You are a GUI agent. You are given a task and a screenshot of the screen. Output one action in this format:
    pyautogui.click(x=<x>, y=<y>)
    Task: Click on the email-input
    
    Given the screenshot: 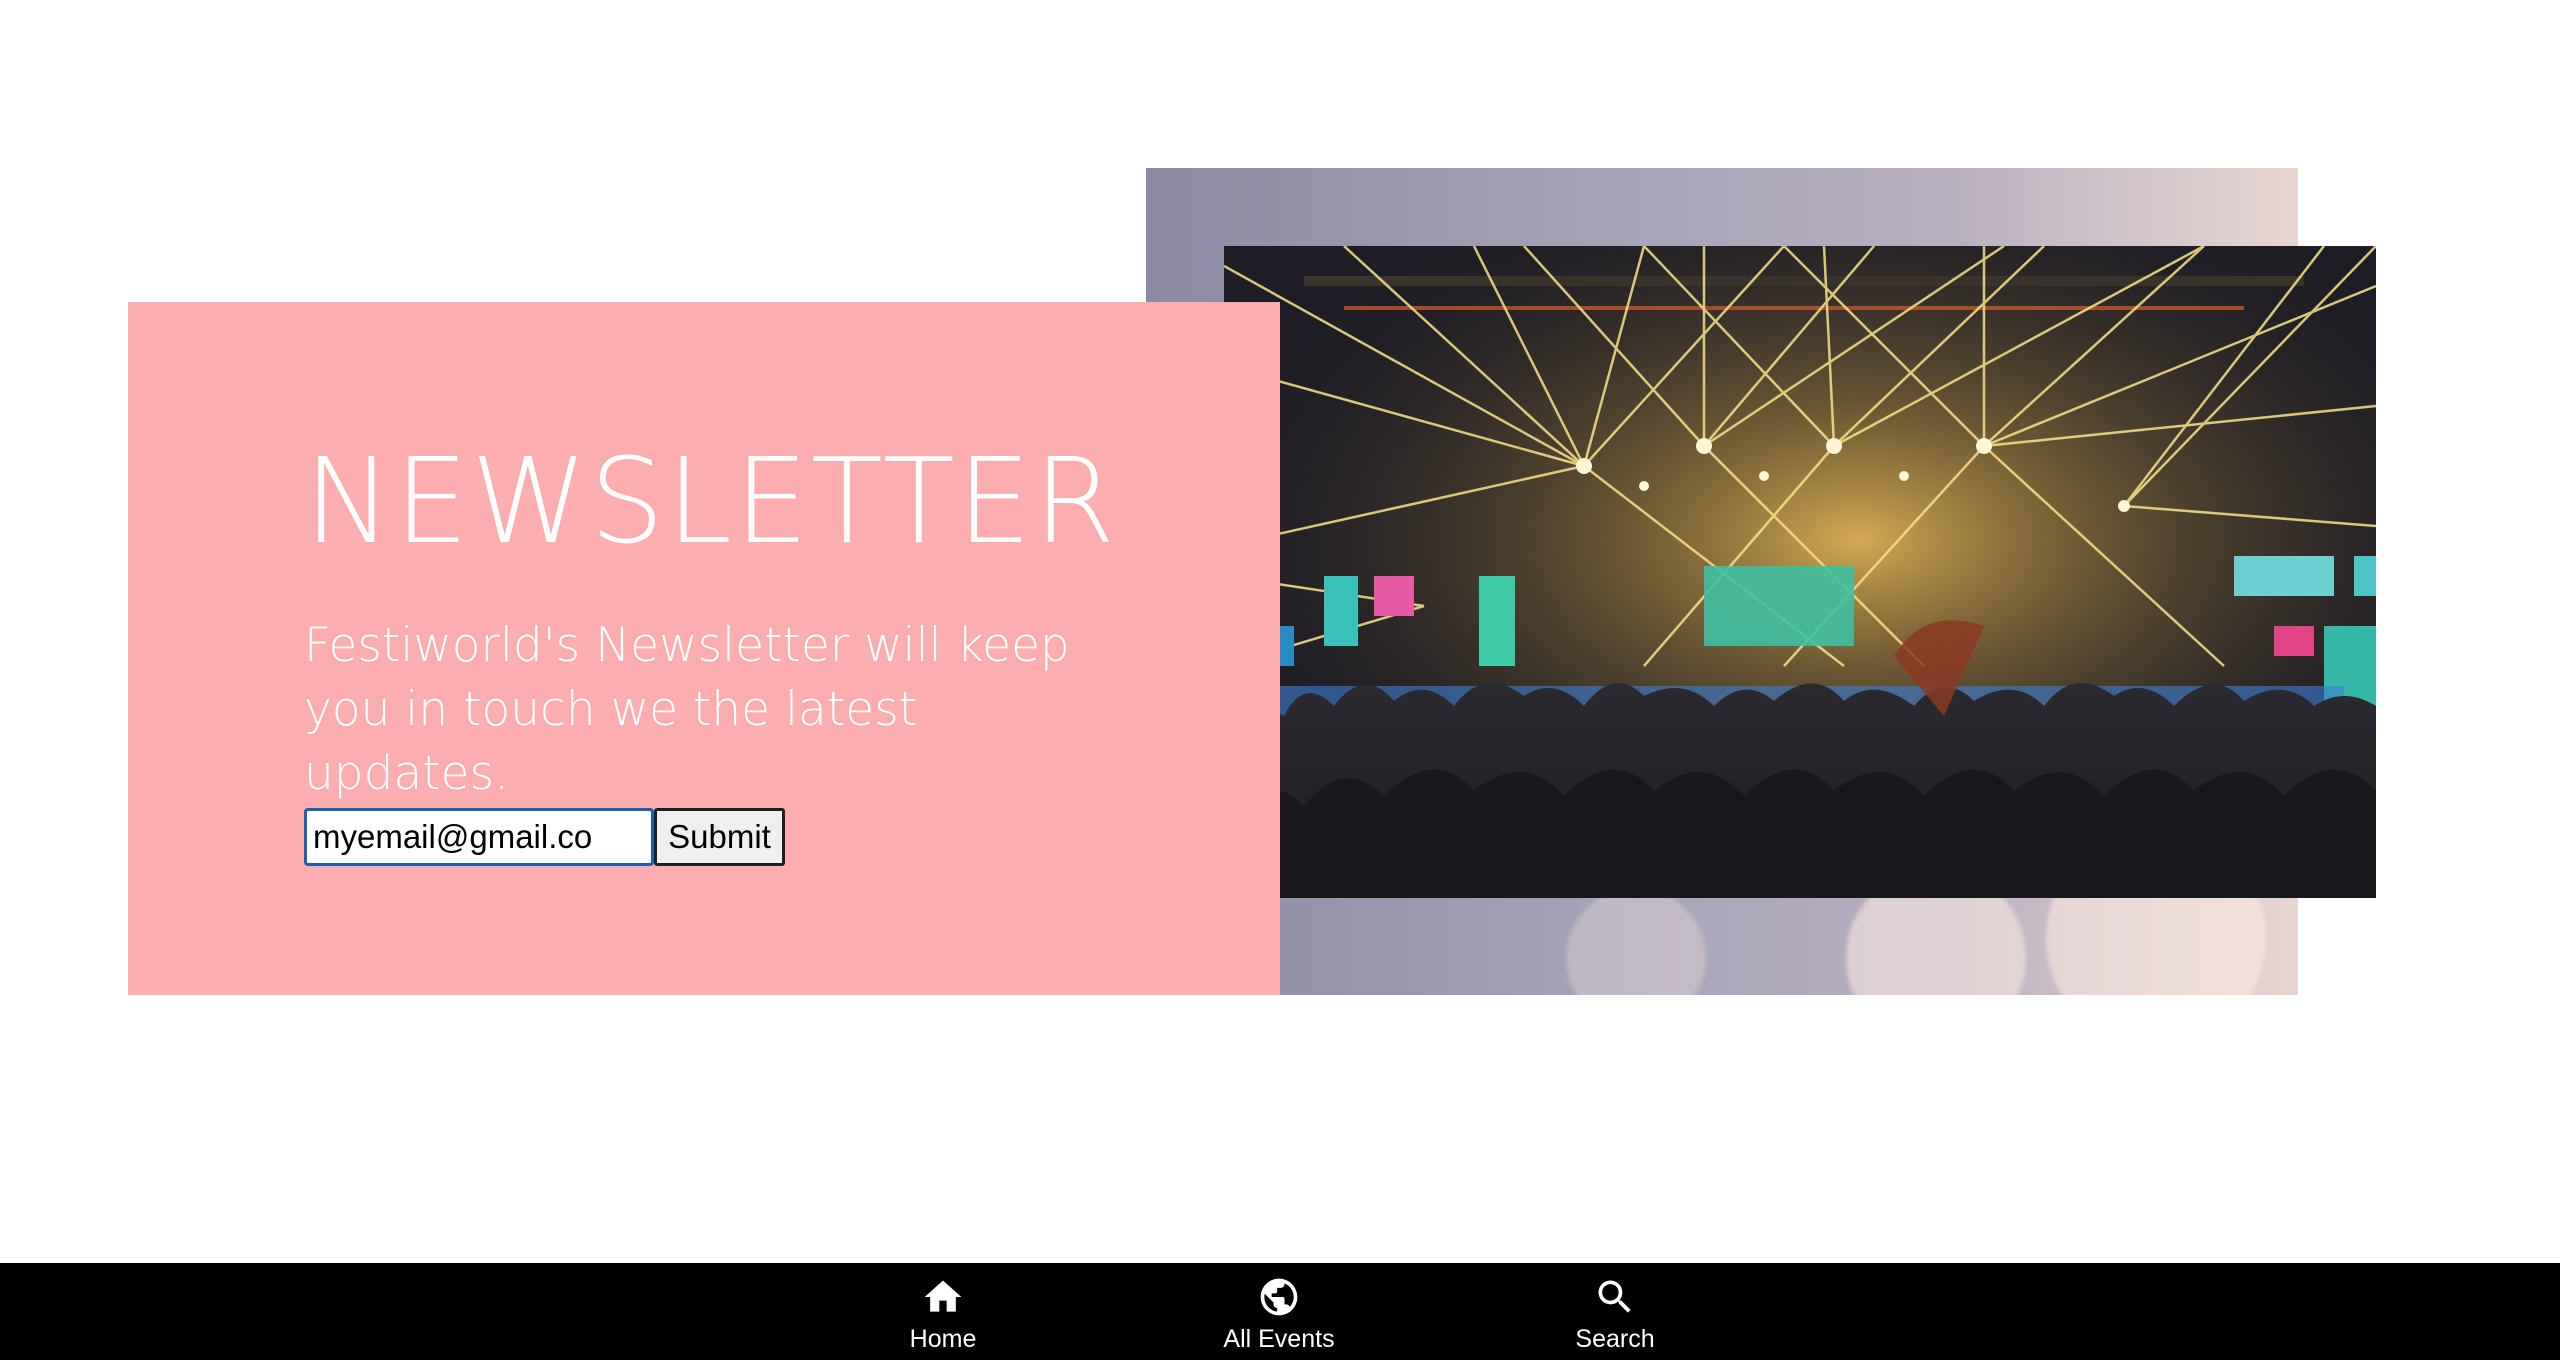 What is the action you would take?
    pyautogui.click(x=479, y=837)
    